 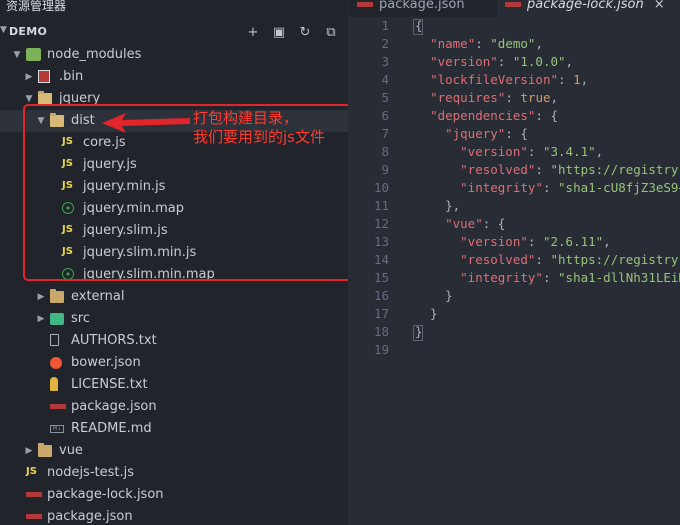 I want to click on code-line: "version": "1.0.0",, so click(x=502, y=61).